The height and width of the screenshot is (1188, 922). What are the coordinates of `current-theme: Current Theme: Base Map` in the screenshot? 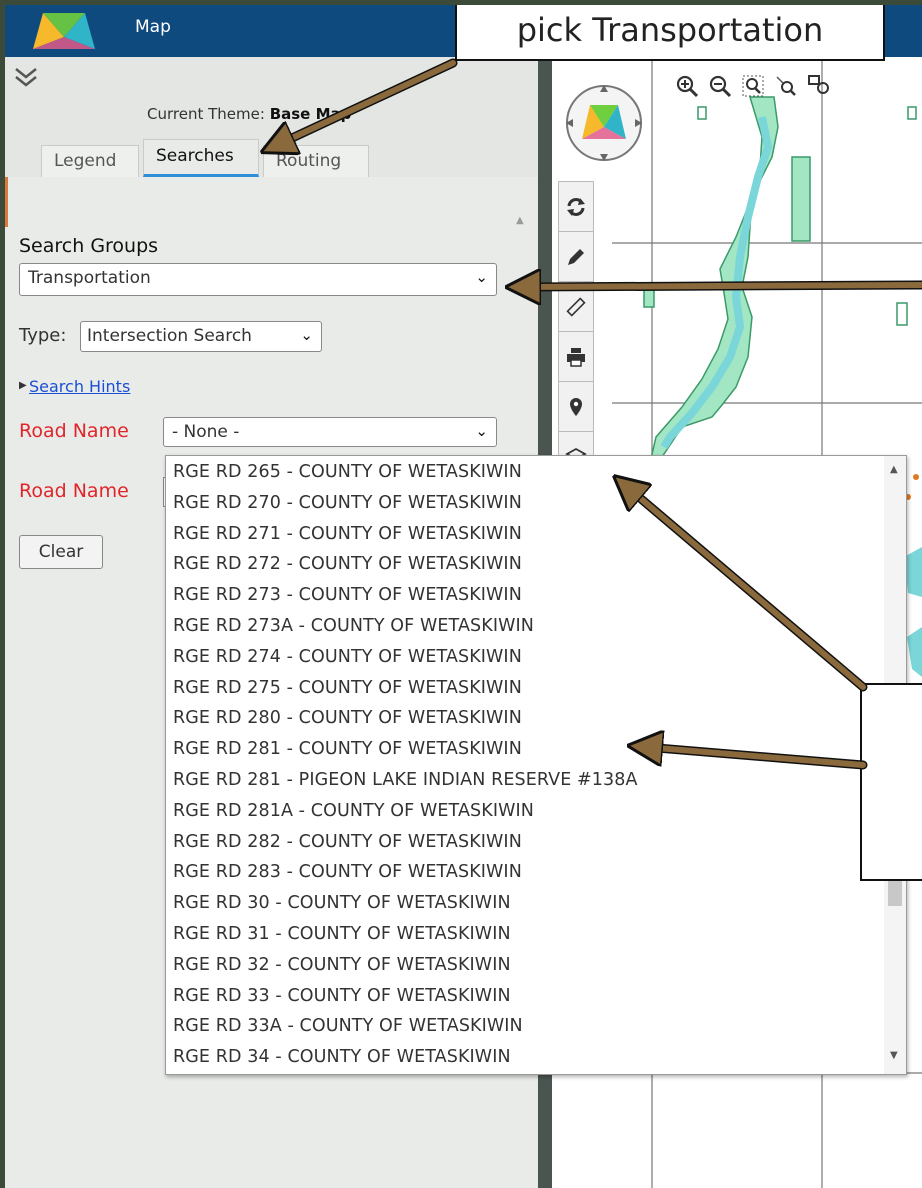 It's located at (249, 114).